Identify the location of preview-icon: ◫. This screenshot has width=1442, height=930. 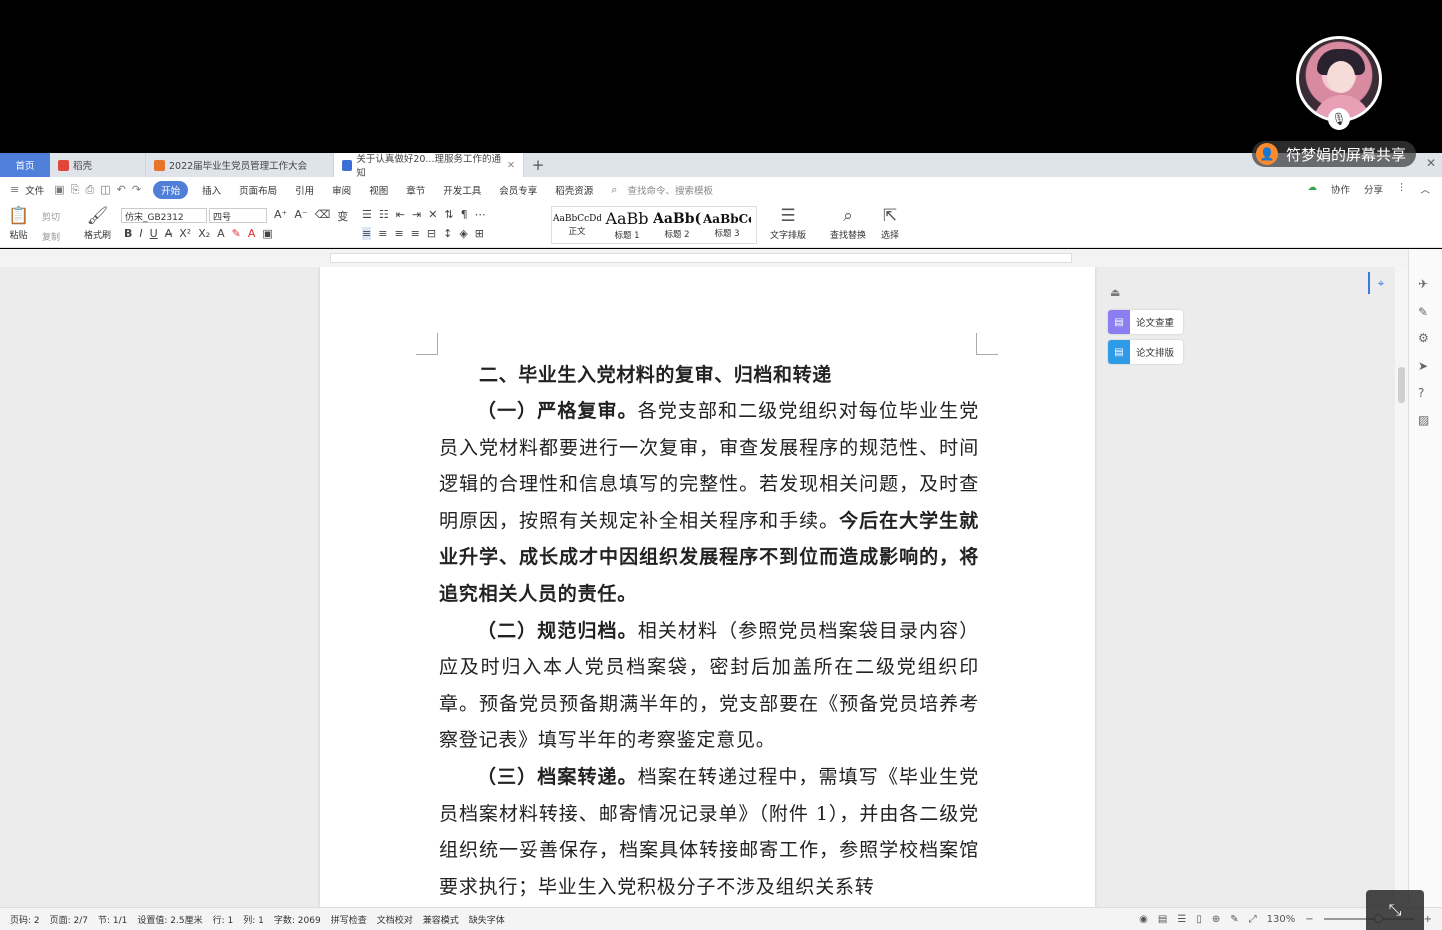
(105, 189).